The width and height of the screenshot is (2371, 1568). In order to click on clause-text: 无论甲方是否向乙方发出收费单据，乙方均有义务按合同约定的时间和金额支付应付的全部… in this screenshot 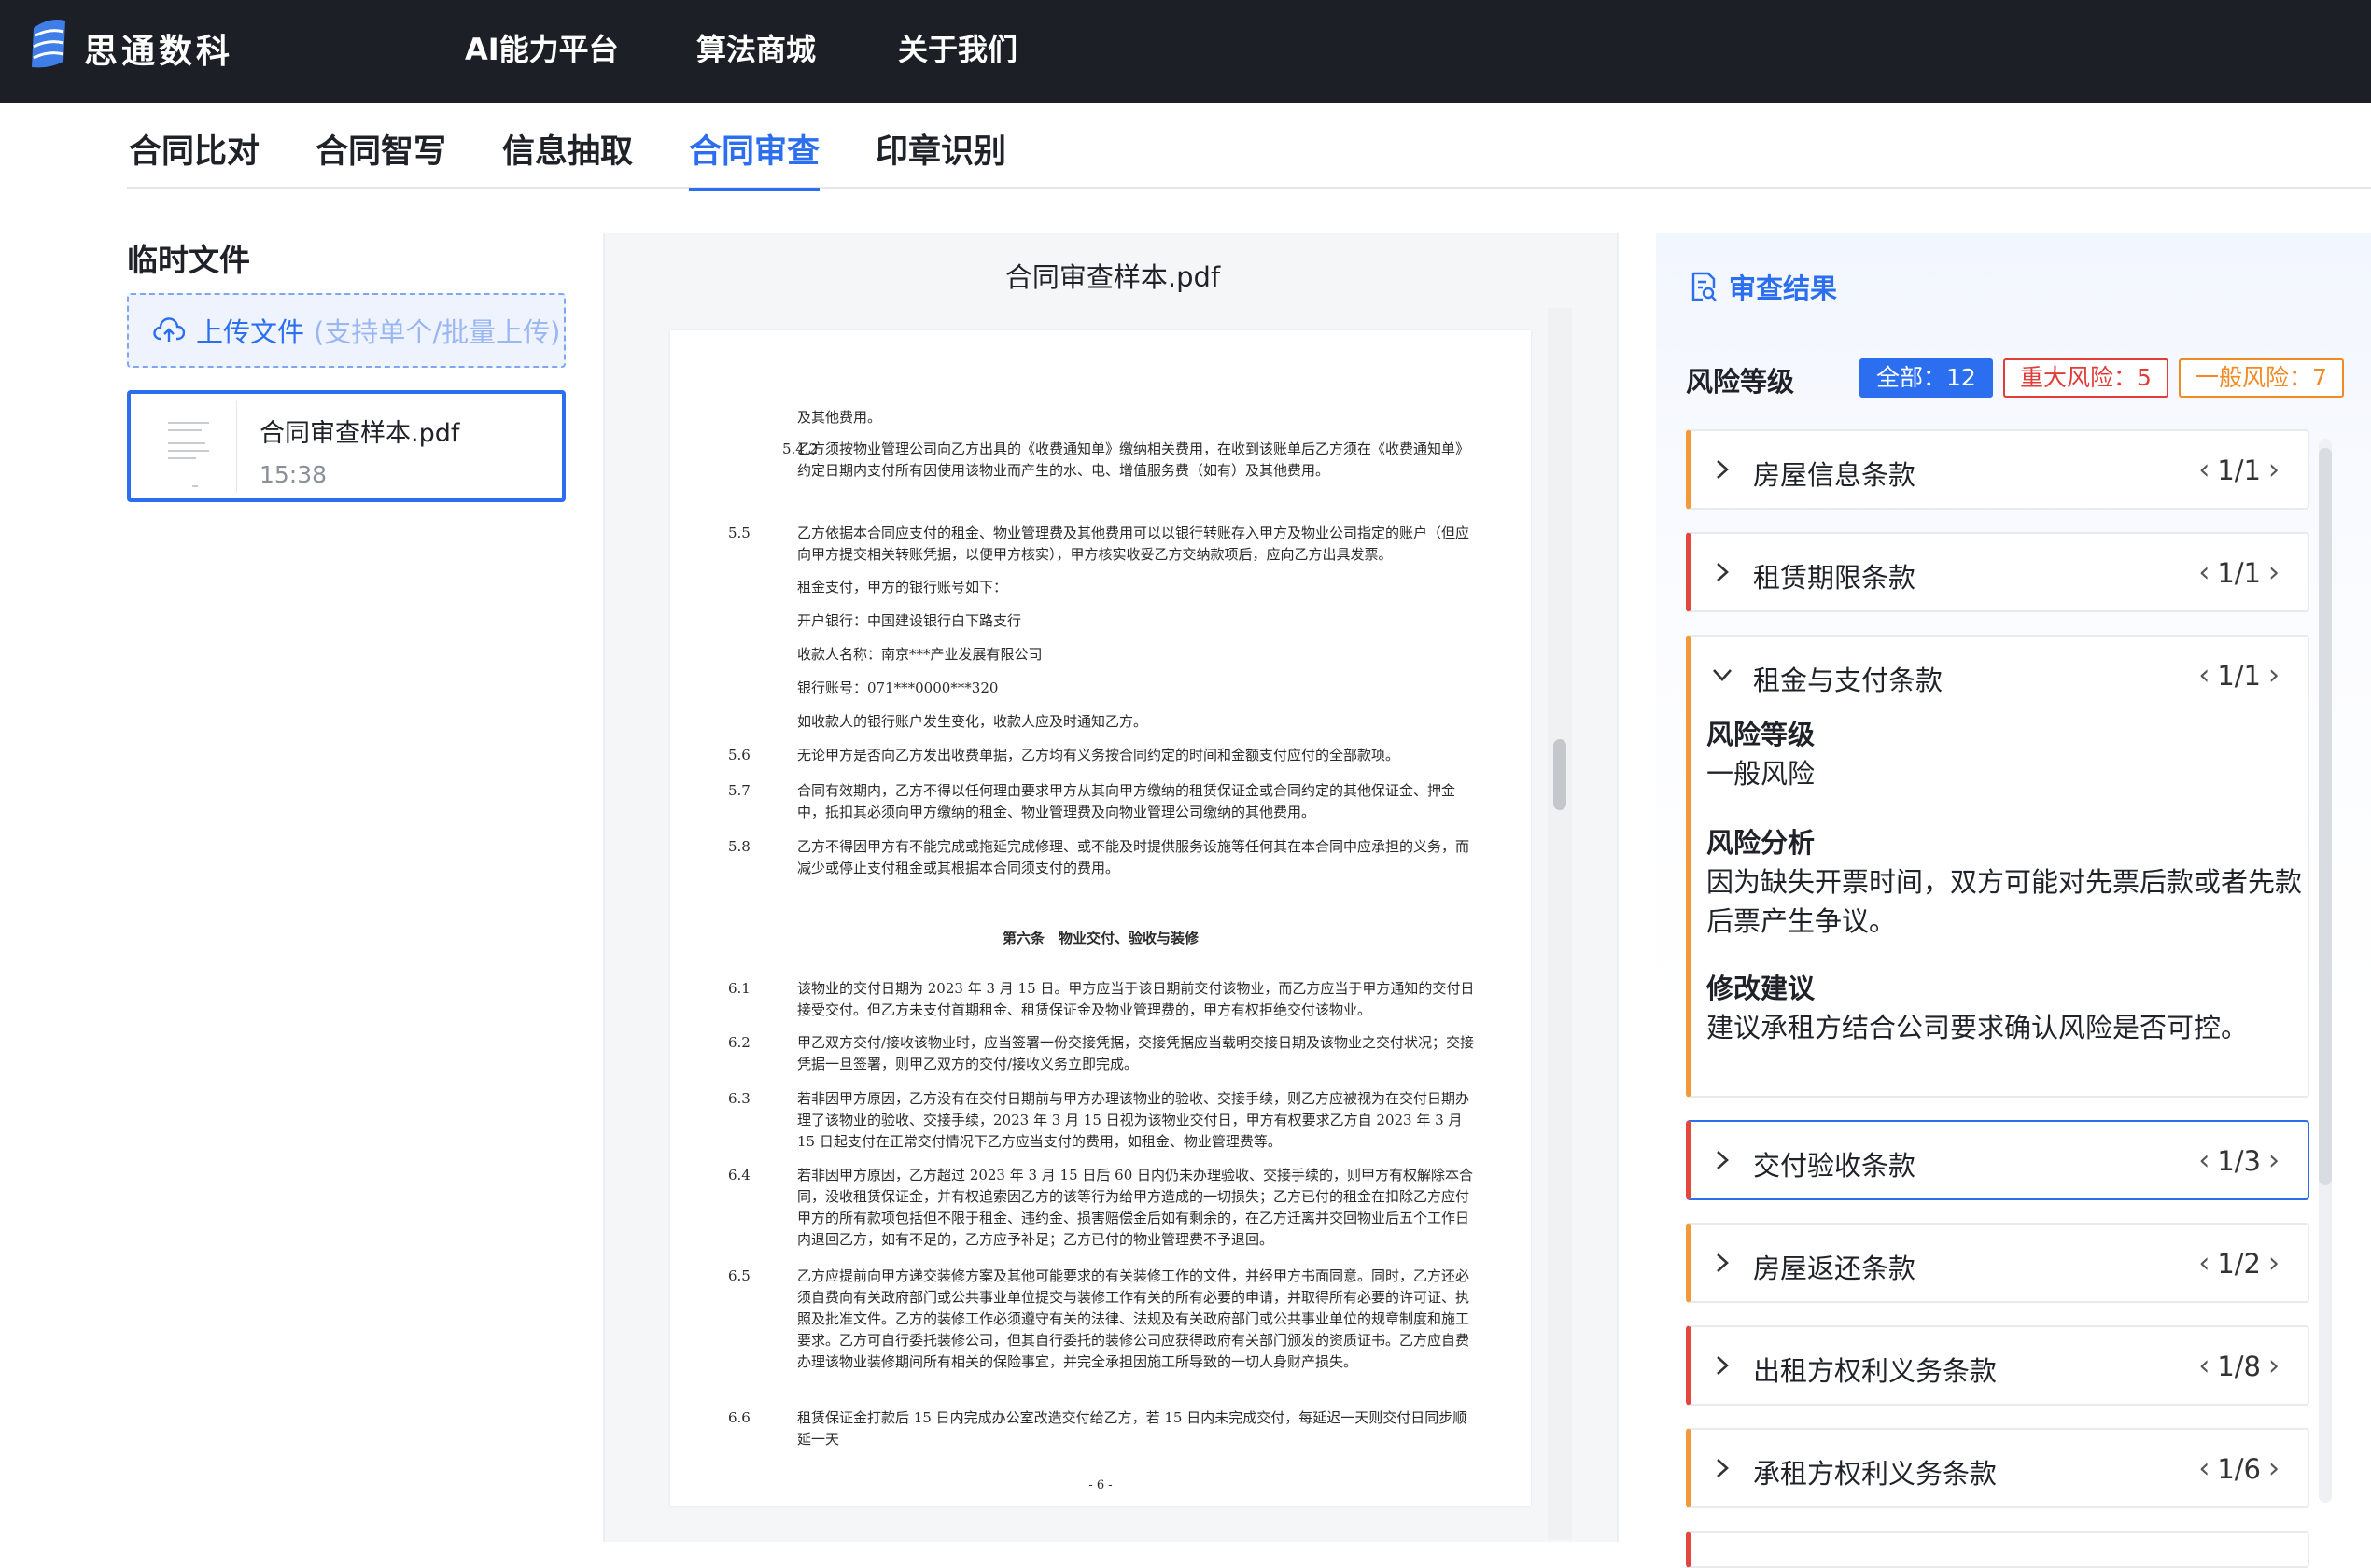, I will do `click(1098, 755)`.